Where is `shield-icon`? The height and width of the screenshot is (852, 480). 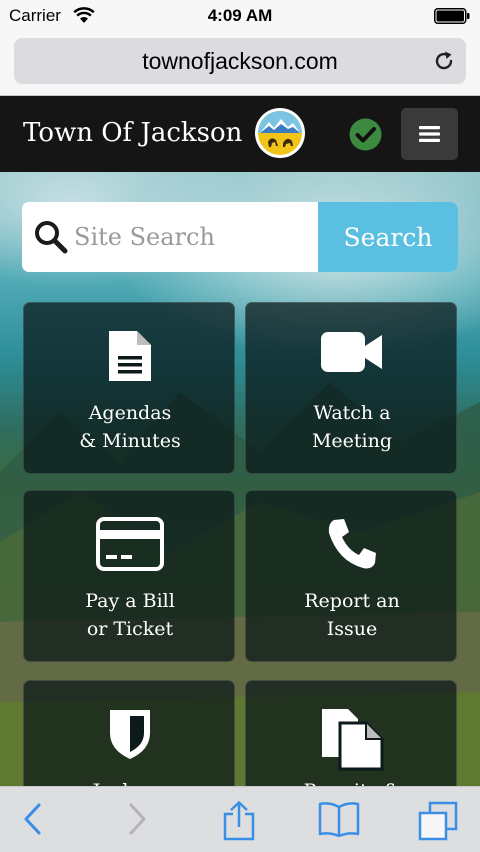 shield-icon is located at coordinates (130, 734).